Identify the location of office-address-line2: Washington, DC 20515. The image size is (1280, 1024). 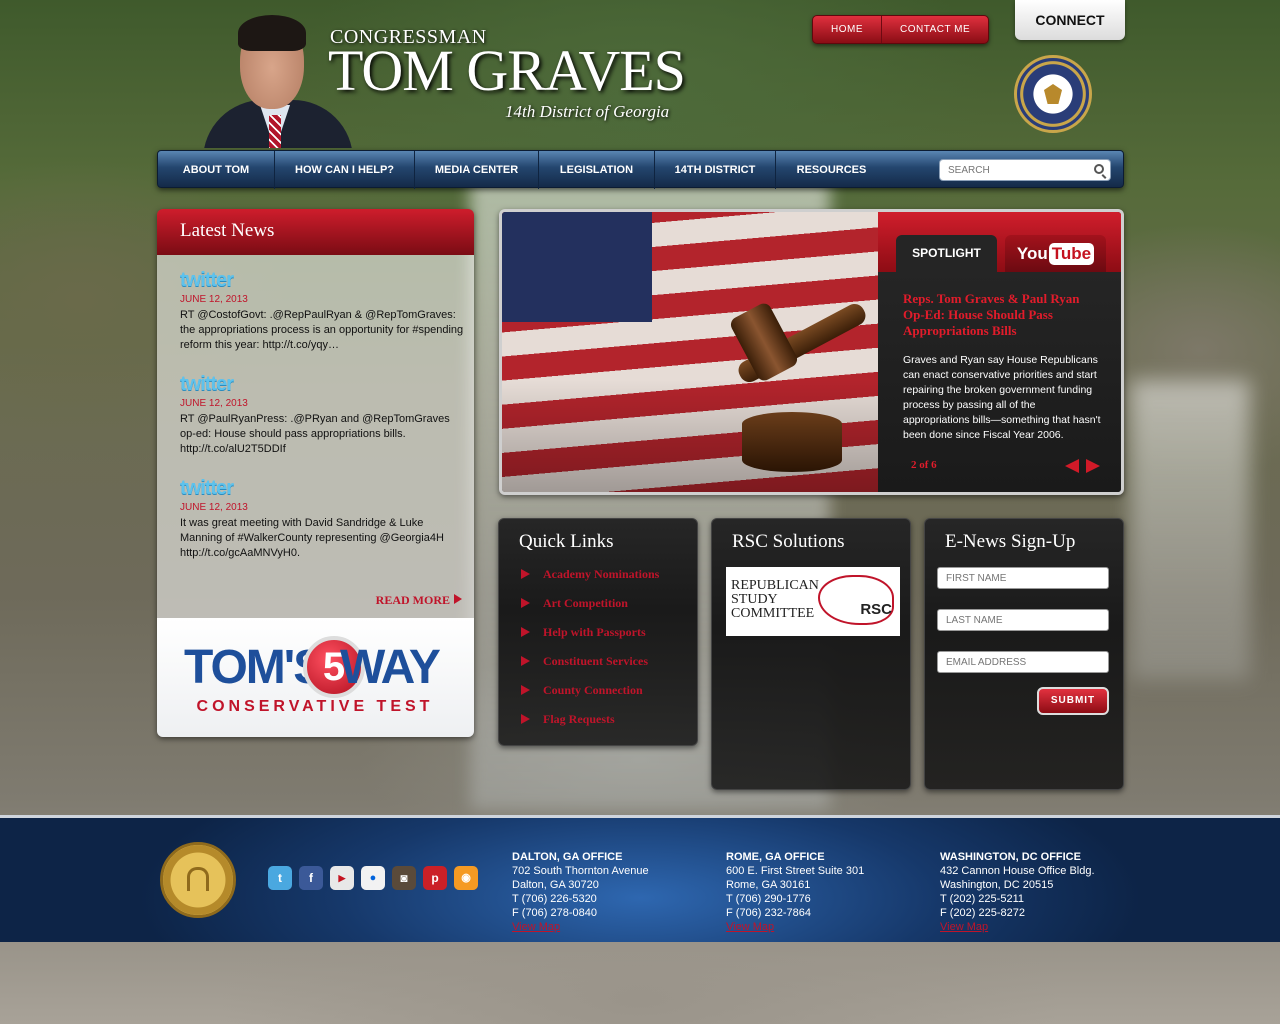
(997, 885).